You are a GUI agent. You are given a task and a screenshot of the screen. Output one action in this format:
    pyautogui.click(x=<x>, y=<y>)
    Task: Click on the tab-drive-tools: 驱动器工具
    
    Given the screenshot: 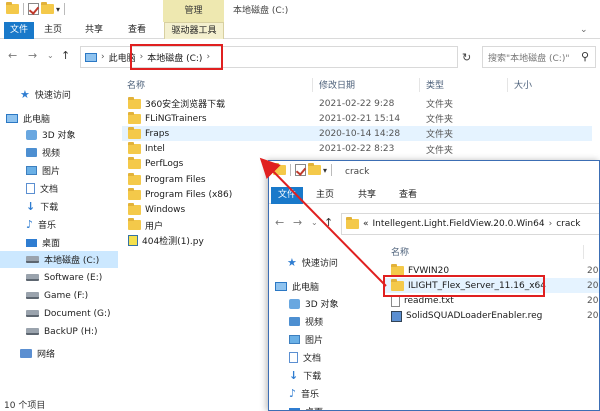 What is the action you would take?
    pyautogui.click(x=194, y=30)
    